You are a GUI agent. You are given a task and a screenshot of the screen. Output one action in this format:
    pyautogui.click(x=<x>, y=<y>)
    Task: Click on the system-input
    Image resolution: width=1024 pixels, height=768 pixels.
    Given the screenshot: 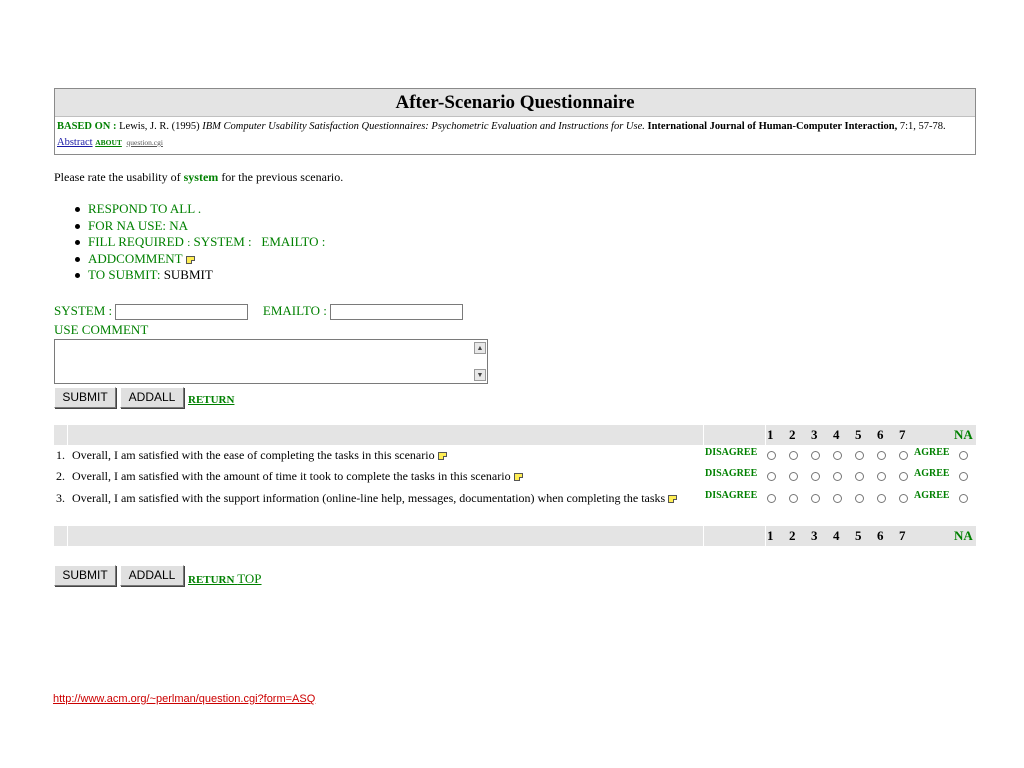 What is the action you would take?
    pyautogui.click(x=182, y=312)
    